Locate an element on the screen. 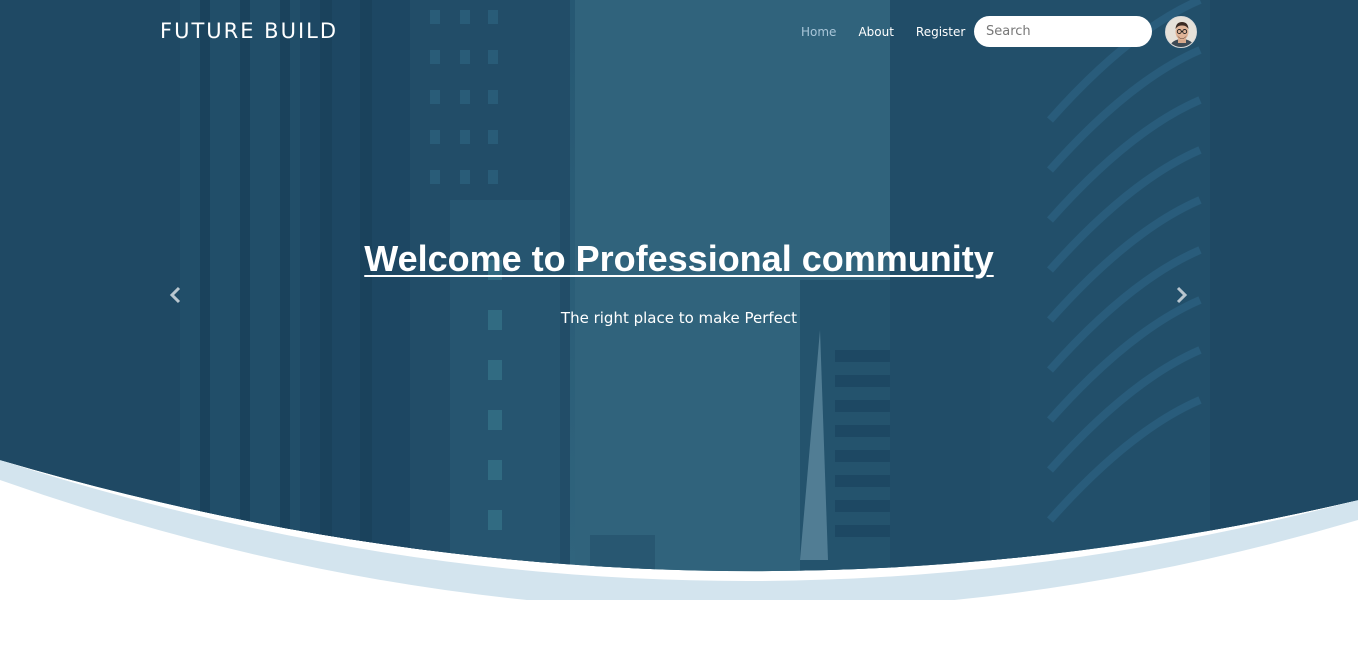 The image size is (1358, 656). hero-title: Welcome to Professional community is located at coordinates (679, 258).